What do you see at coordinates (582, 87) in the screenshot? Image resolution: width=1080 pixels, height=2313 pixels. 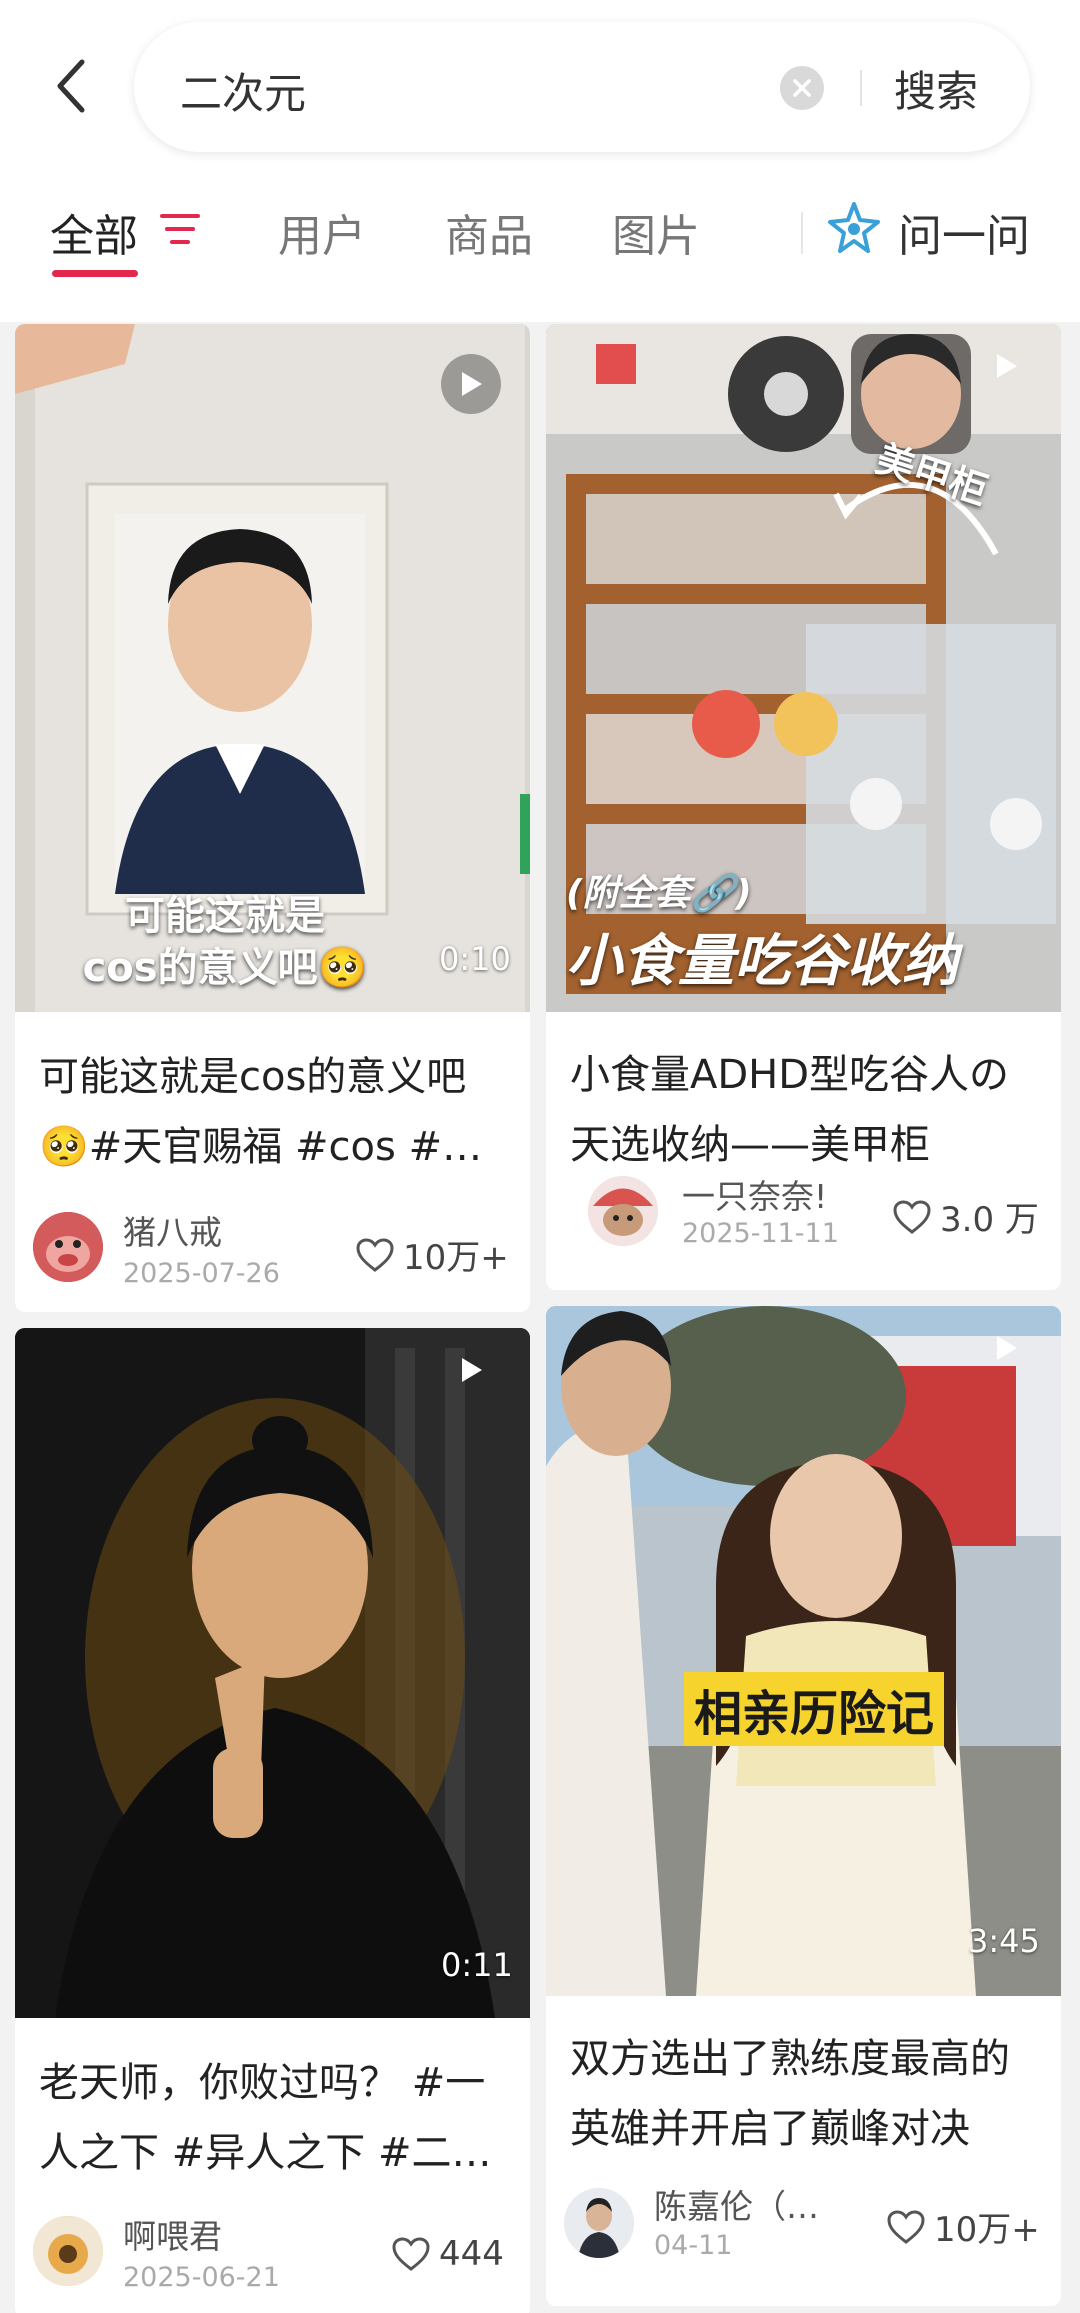 I see `search-input: 二次元 搜索` at bounding box center [582, 87].